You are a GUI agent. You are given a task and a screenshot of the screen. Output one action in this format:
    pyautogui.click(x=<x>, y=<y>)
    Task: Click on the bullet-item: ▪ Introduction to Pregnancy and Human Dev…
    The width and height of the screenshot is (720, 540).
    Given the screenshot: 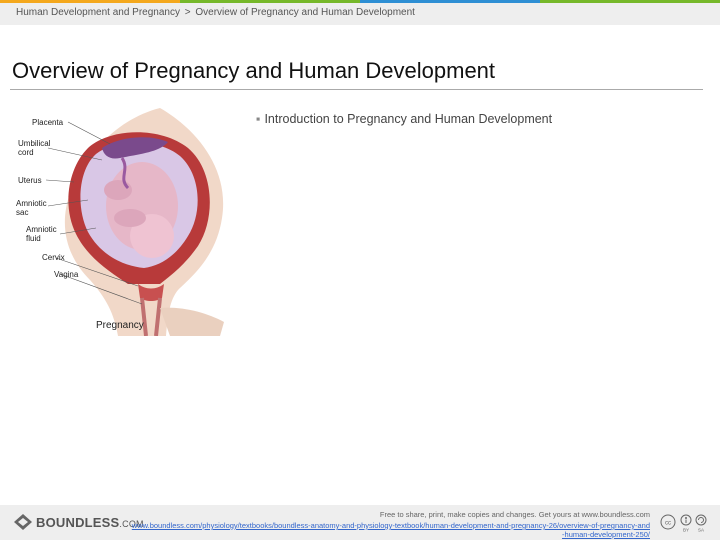 What is the action you would take?
    pyautogui.click(x=404, y=119)
    